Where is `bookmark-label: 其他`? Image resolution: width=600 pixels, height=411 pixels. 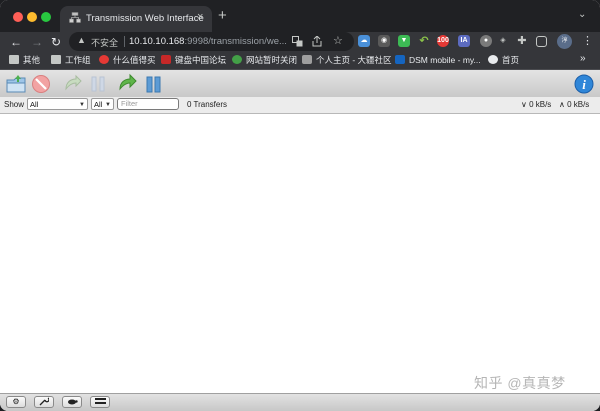 bookmark-label: 其他 is located at coordinates (32, 60).